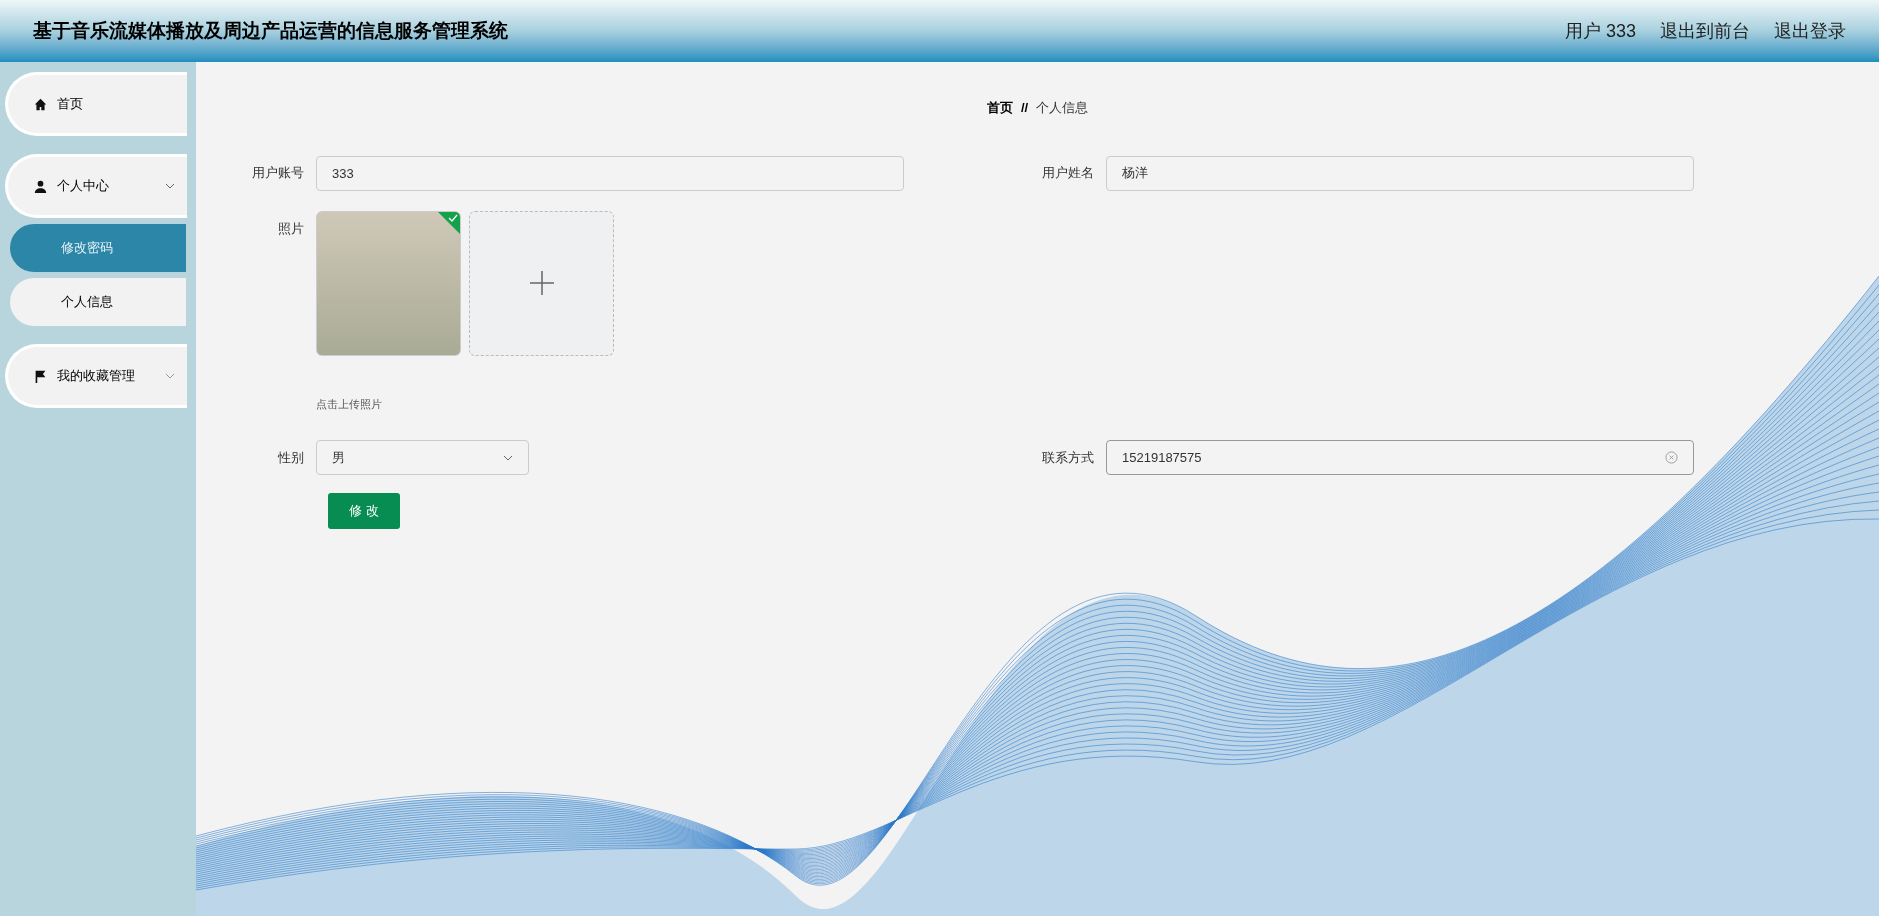  What do you see at coordinates (40, 376) in the screenshot?
I see `flag-icon` at bounding box center [40, 376].